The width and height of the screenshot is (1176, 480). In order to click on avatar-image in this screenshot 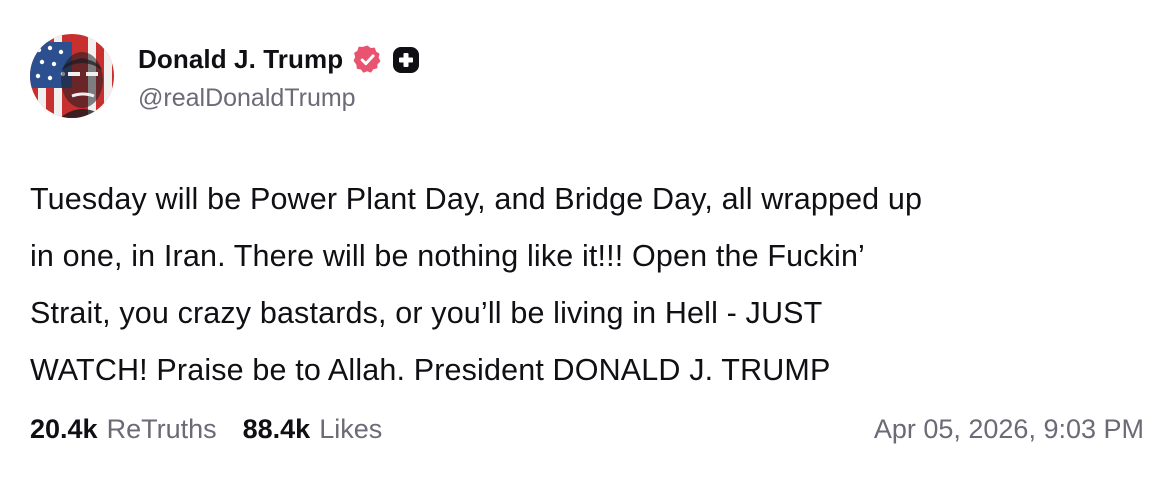, I will do `click(72, 76)`.